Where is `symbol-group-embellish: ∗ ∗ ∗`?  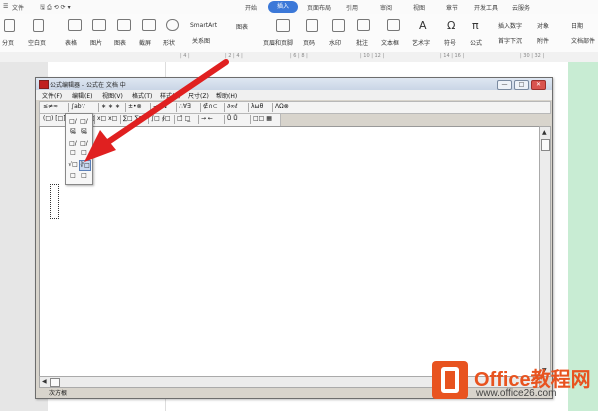 symbol-group-embellish: ∗ ∗ ∗ is located at coordinates (110, 106).